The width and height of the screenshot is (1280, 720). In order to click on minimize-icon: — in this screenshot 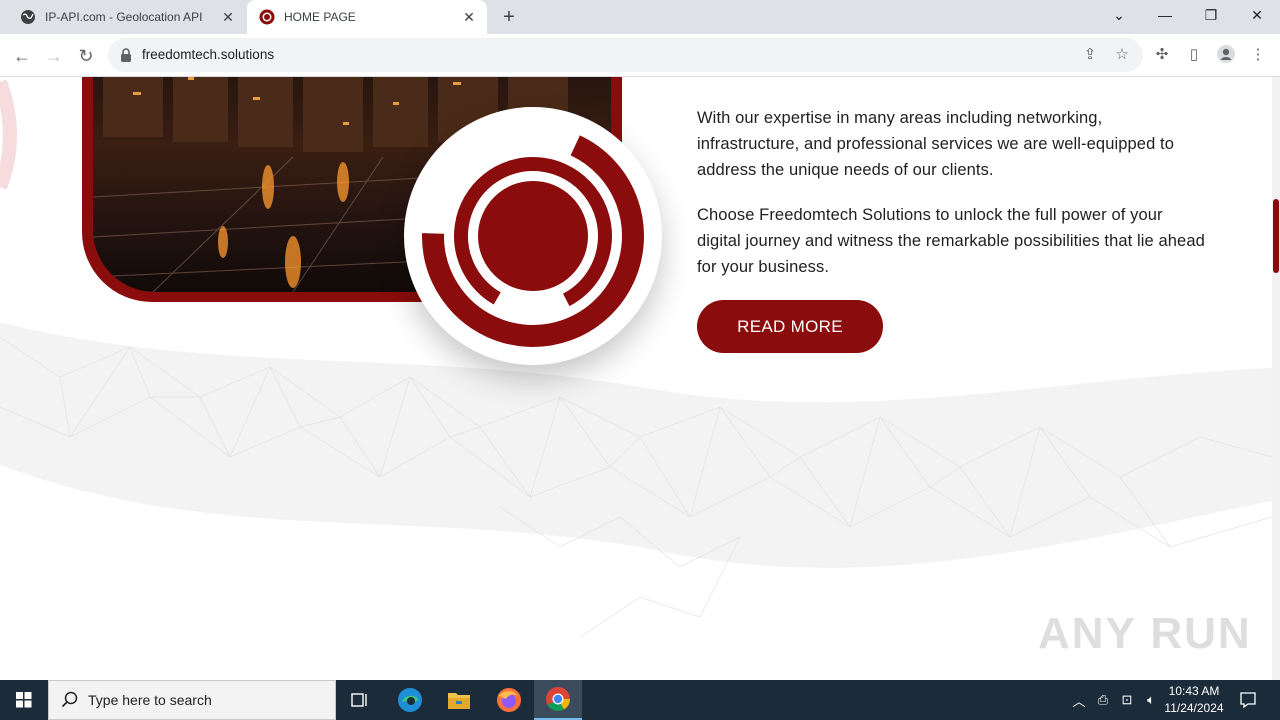, I will do `click(1165, 15)`.